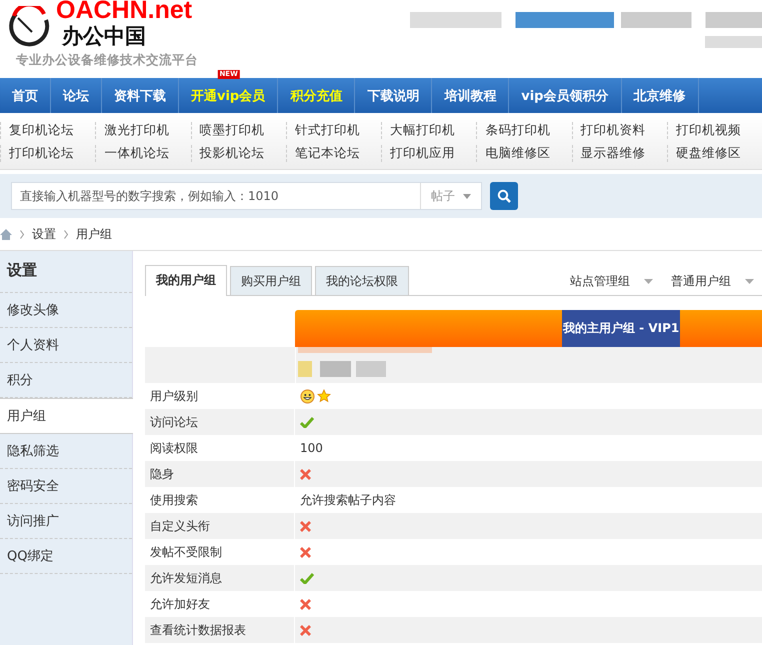 Image resolution: width=762 pixels, height=645 pixels. Describe the element at coordinates (142, 130) in the screenshot. I see `forum-link: 激光打印机` at that location.